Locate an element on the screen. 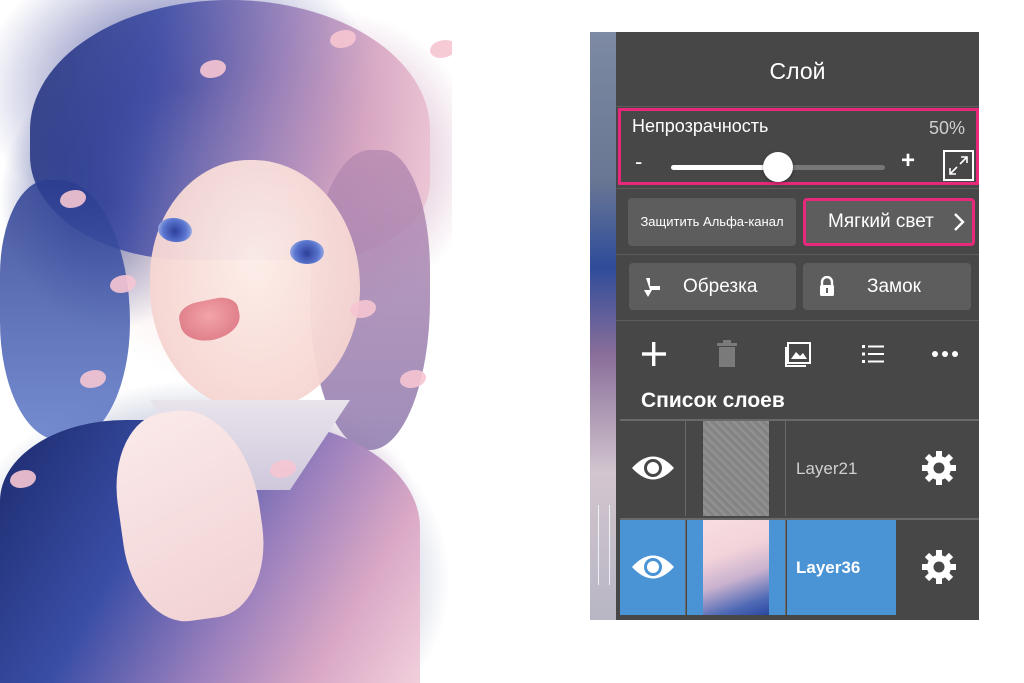  blend-mode-button: Мягкий свет is located at coordinates (889, 222).